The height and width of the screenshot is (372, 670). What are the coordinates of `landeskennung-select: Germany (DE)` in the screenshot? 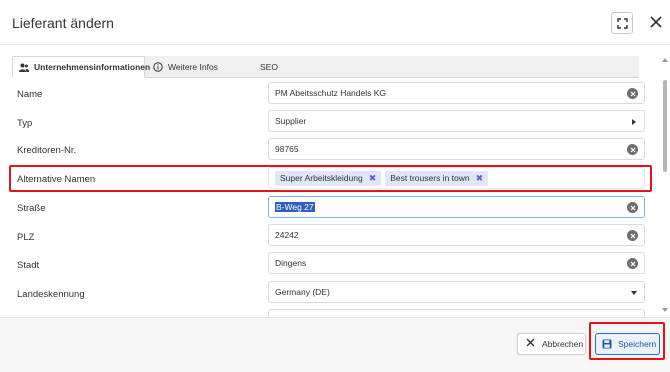 It's located at (456, 292).